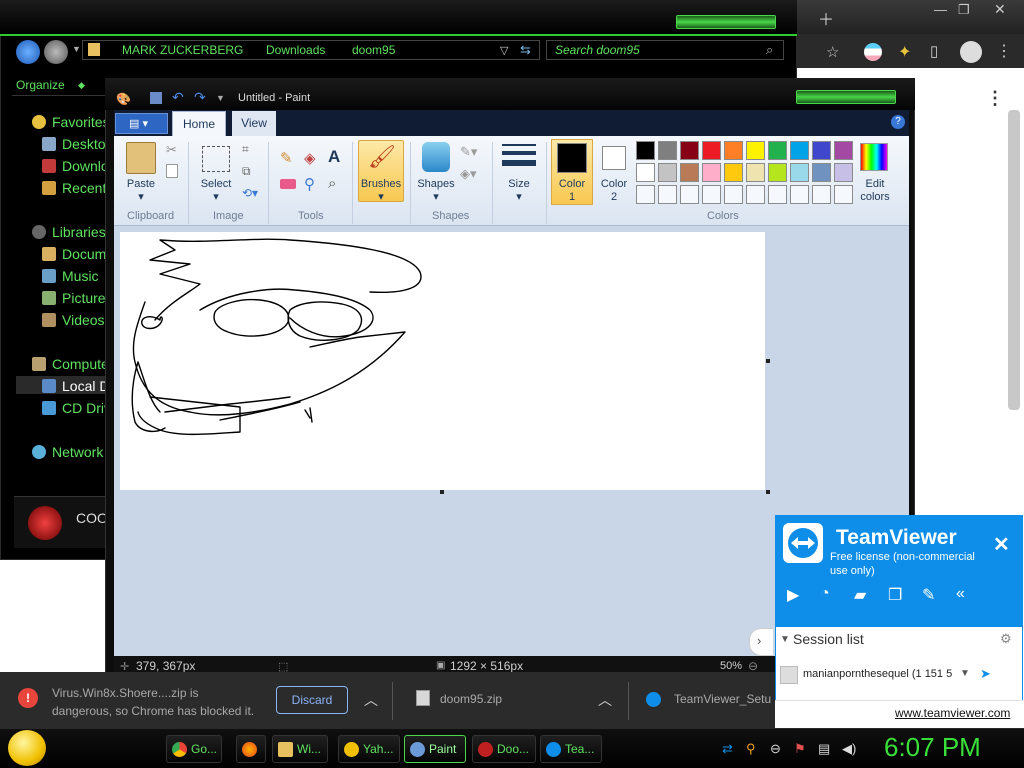 This screenshot has height=768, width=1024. I want to click on select-button: Select, so click(216, 184).